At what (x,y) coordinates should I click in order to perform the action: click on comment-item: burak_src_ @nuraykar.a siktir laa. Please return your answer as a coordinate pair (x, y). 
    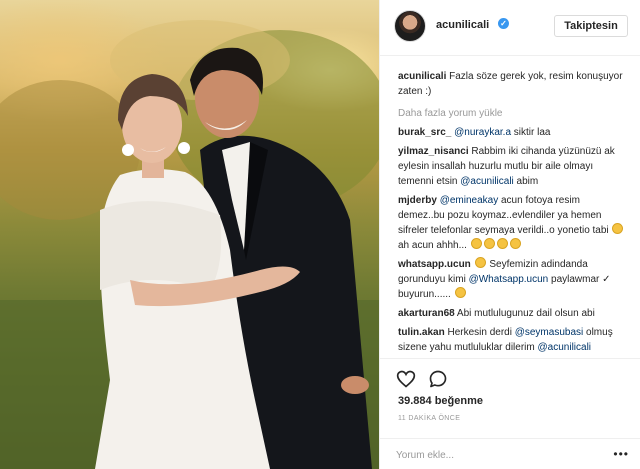
    Looking at the image, I should click on (513, 132).